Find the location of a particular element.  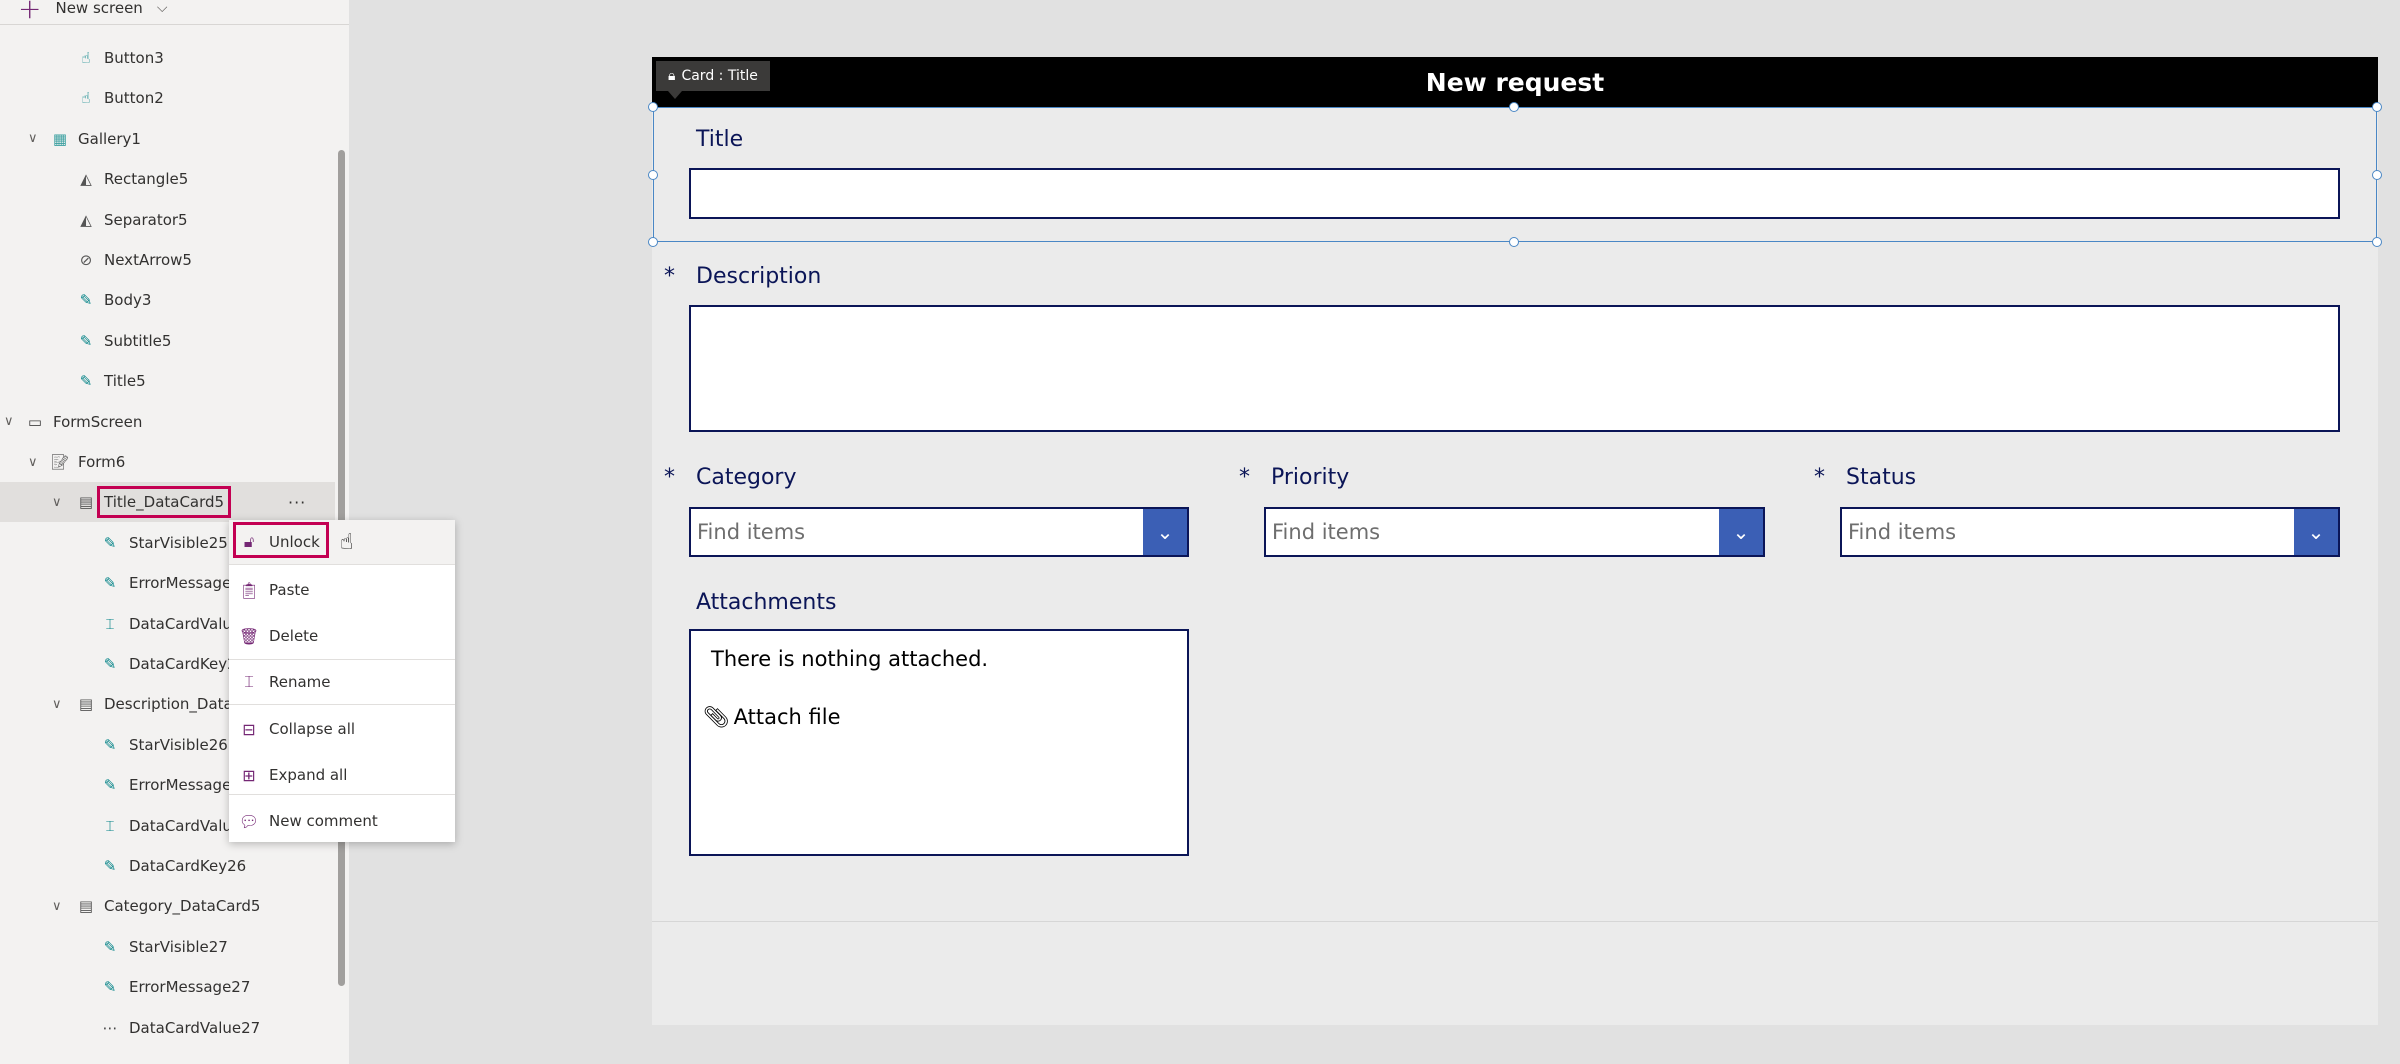

more-options-icon: ··· is located at coordinates (297, 502).